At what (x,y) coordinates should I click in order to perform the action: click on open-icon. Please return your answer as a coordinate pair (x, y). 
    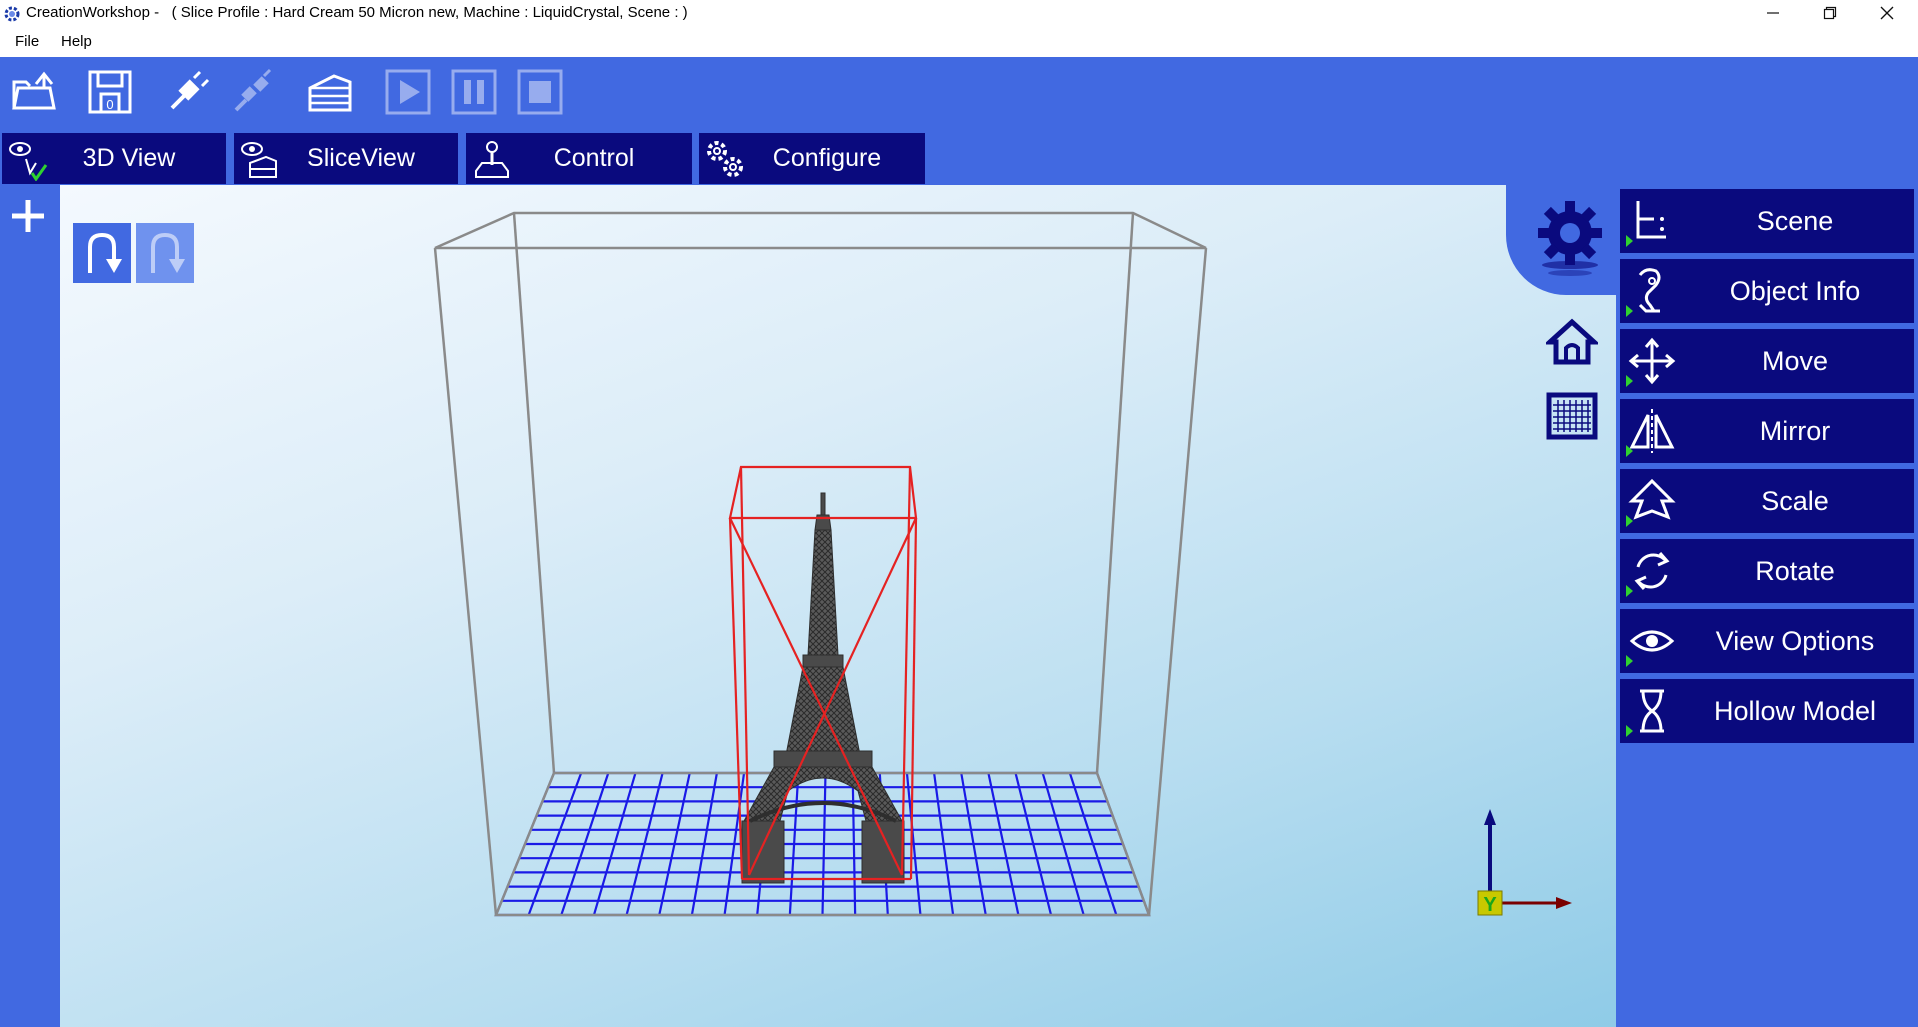
    Looking at the image, I should click on (34, 90).